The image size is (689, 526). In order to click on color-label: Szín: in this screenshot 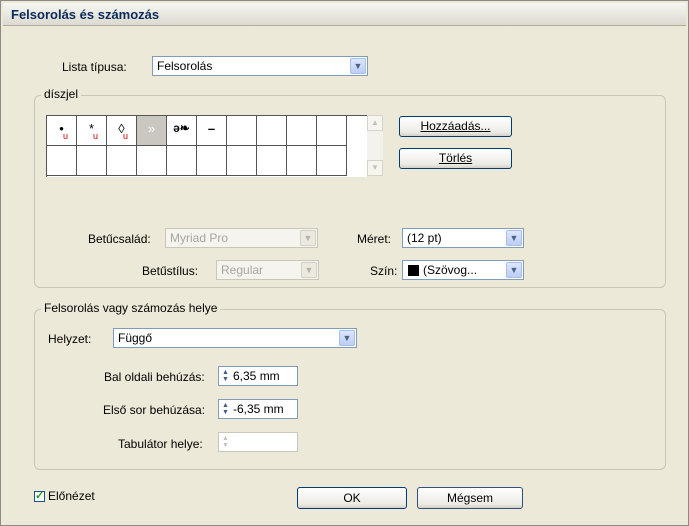, I will do `click(384, 271)`.